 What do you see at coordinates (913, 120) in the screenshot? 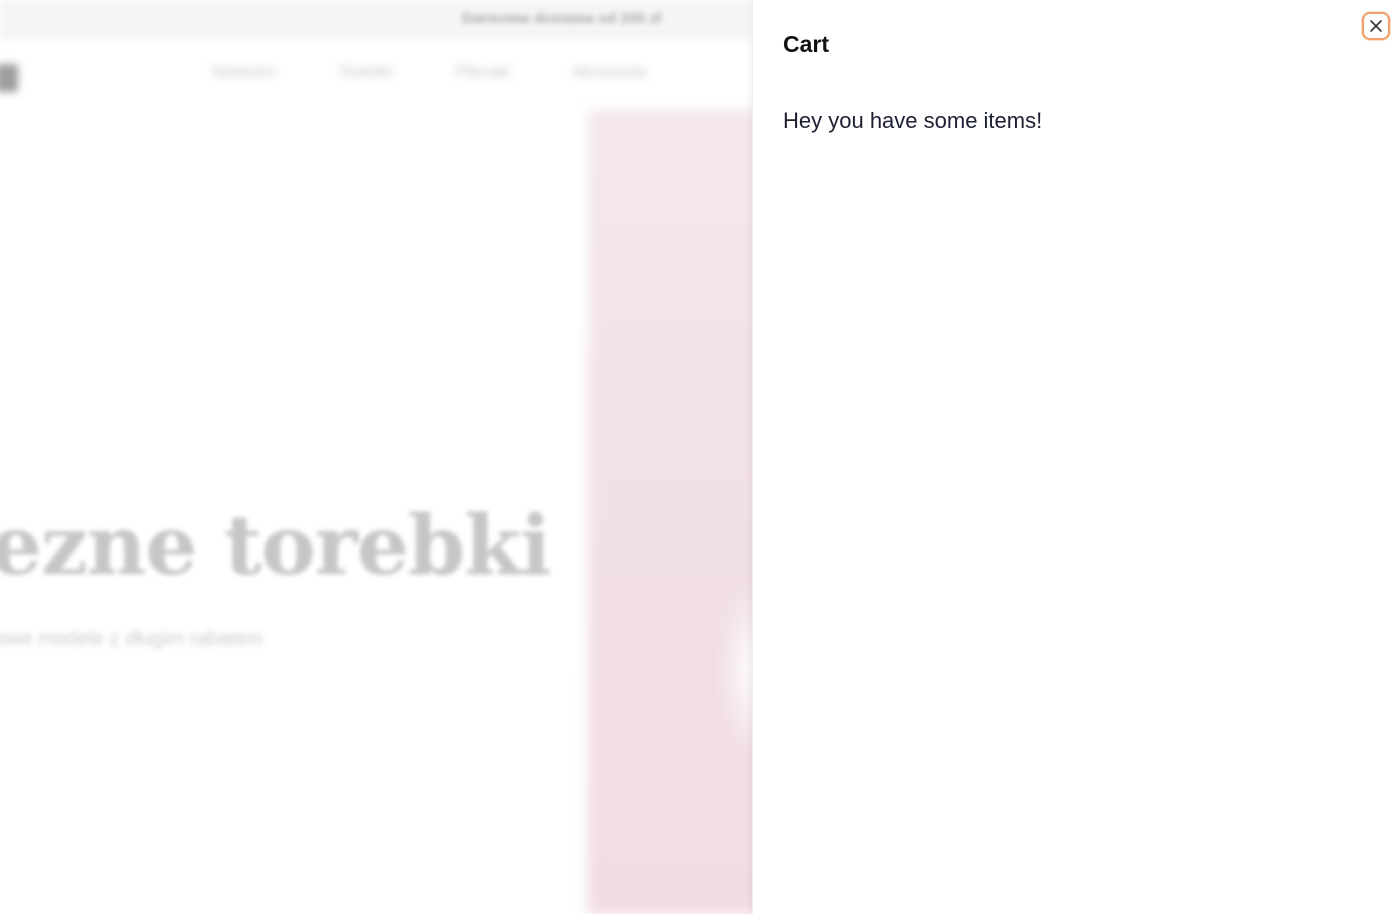
I see `cart-message: Hey you have some items!` at bounding box center [913, 120].